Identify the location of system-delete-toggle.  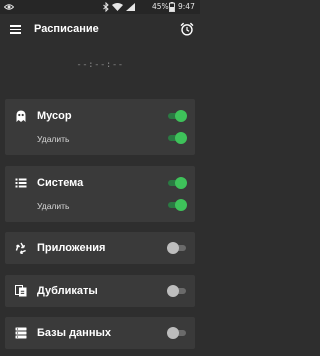
(177, 205).